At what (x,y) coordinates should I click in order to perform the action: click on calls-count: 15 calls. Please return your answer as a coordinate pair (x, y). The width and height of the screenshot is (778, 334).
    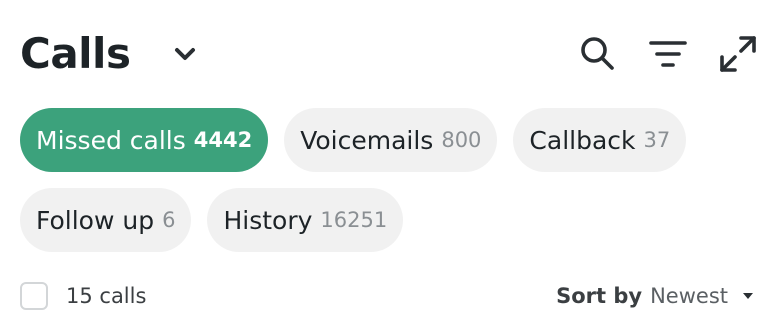
    Looking at the image, I should click on (106, 296).